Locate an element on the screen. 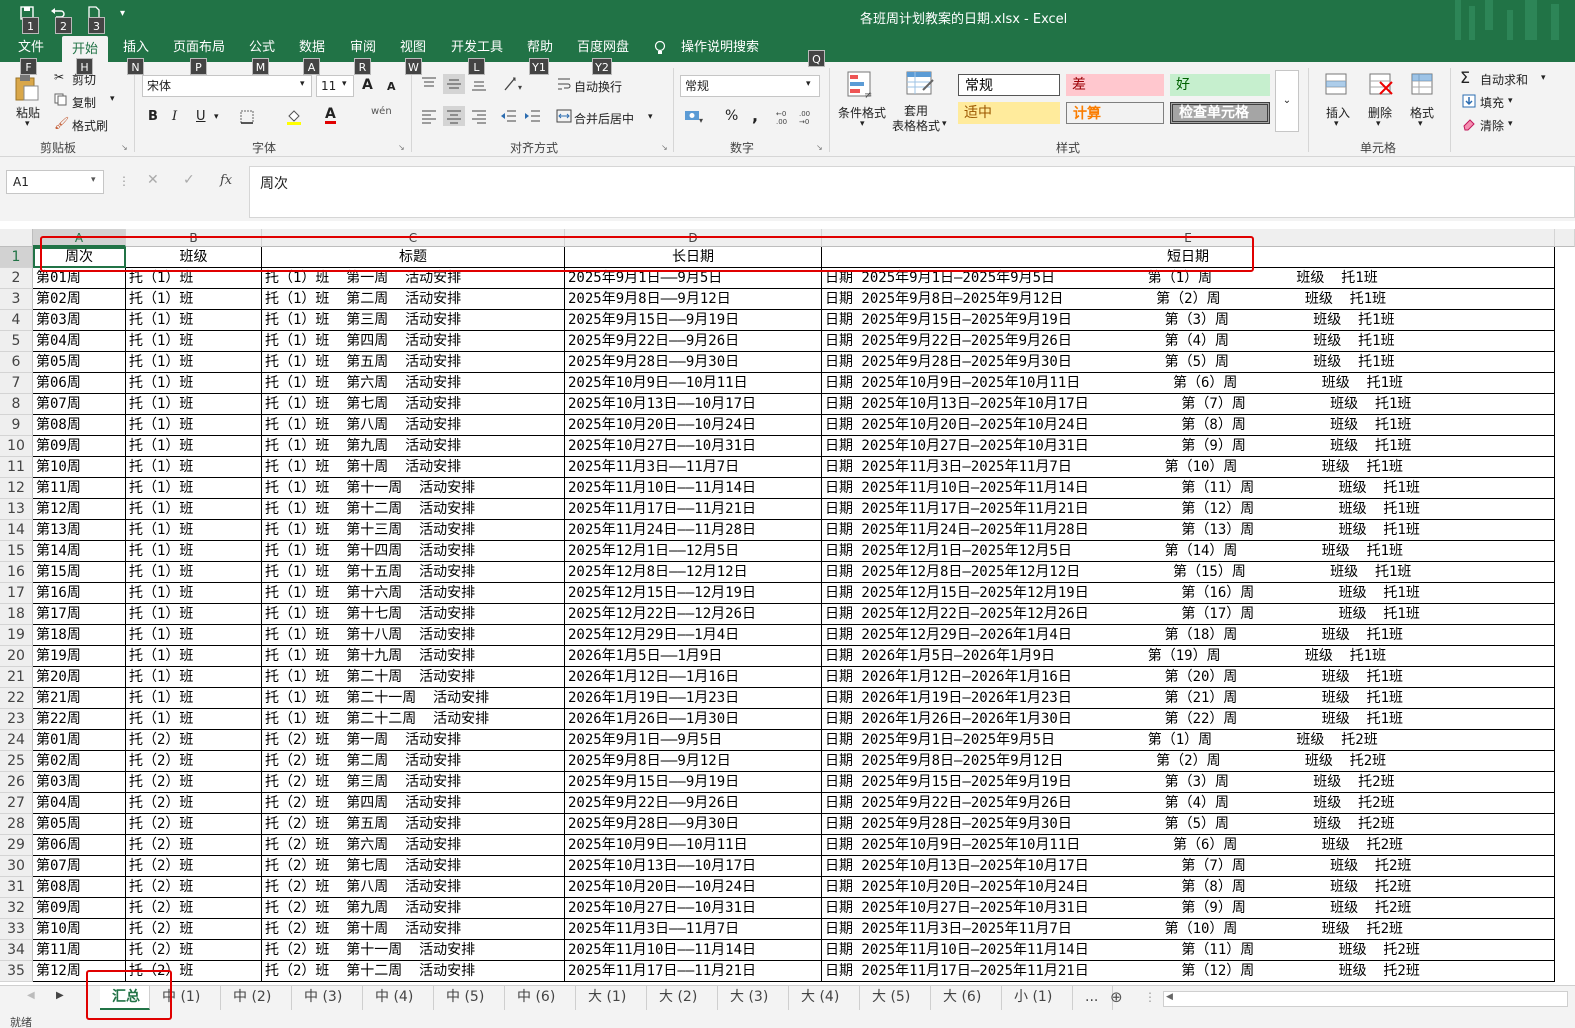  table-cell: 托（1）班 第十周 活动安排 is located at coordinates (413, 467).